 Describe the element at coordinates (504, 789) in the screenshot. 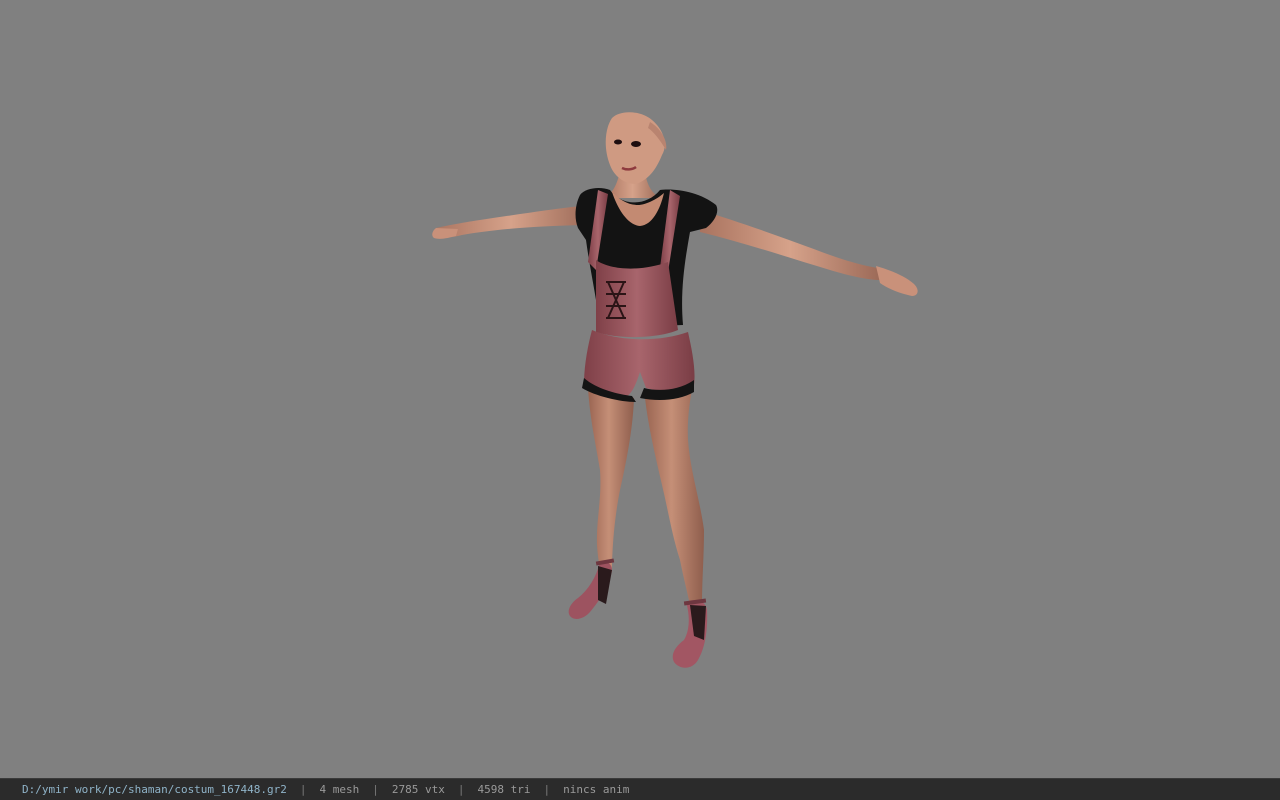

I see `triangle-count: 4598 tri` at that location.